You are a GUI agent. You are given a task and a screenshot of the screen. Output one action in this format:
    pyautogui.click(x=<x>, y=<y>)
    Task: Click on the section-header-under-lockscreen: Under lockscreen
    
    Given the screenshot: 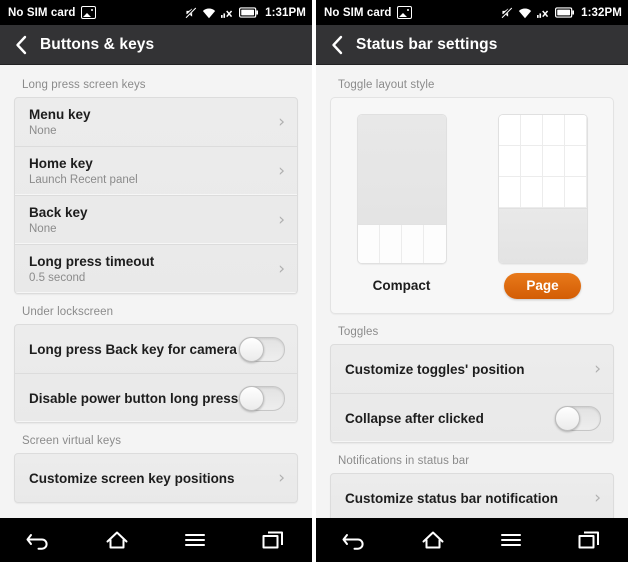 What is the action you would take?
    pyautogui.click(x=68, y=312)
    